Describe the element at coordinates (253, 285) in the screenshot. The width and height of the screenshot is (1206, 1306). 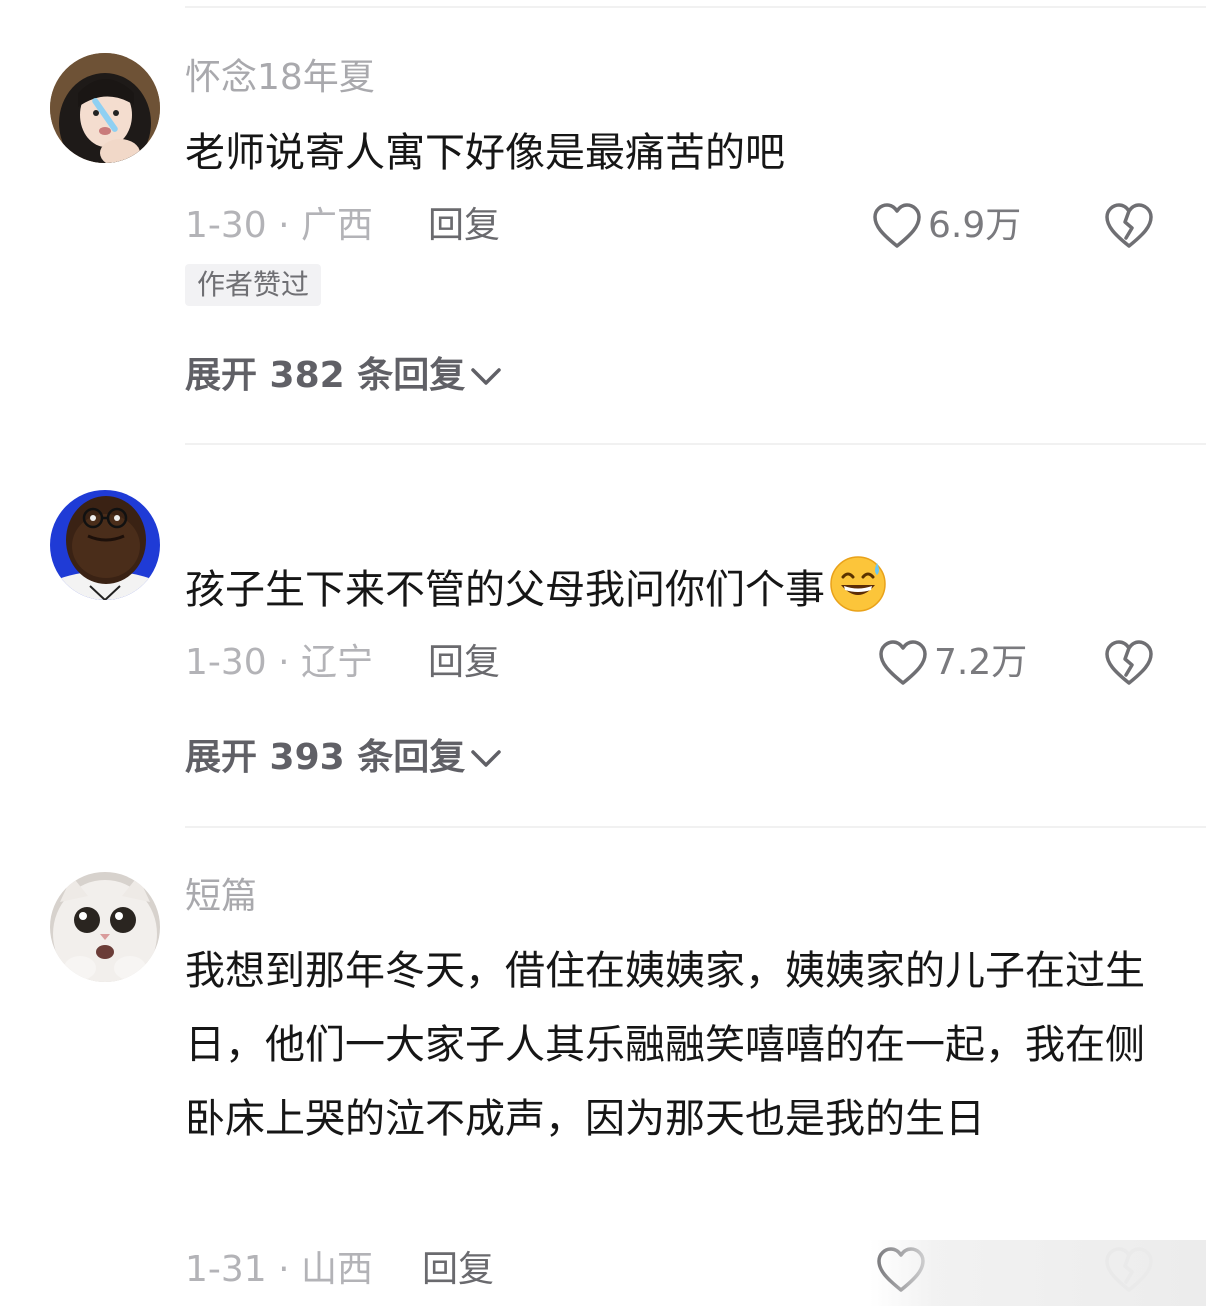
I see `author-liked-badge: 作者赞过` at that location.